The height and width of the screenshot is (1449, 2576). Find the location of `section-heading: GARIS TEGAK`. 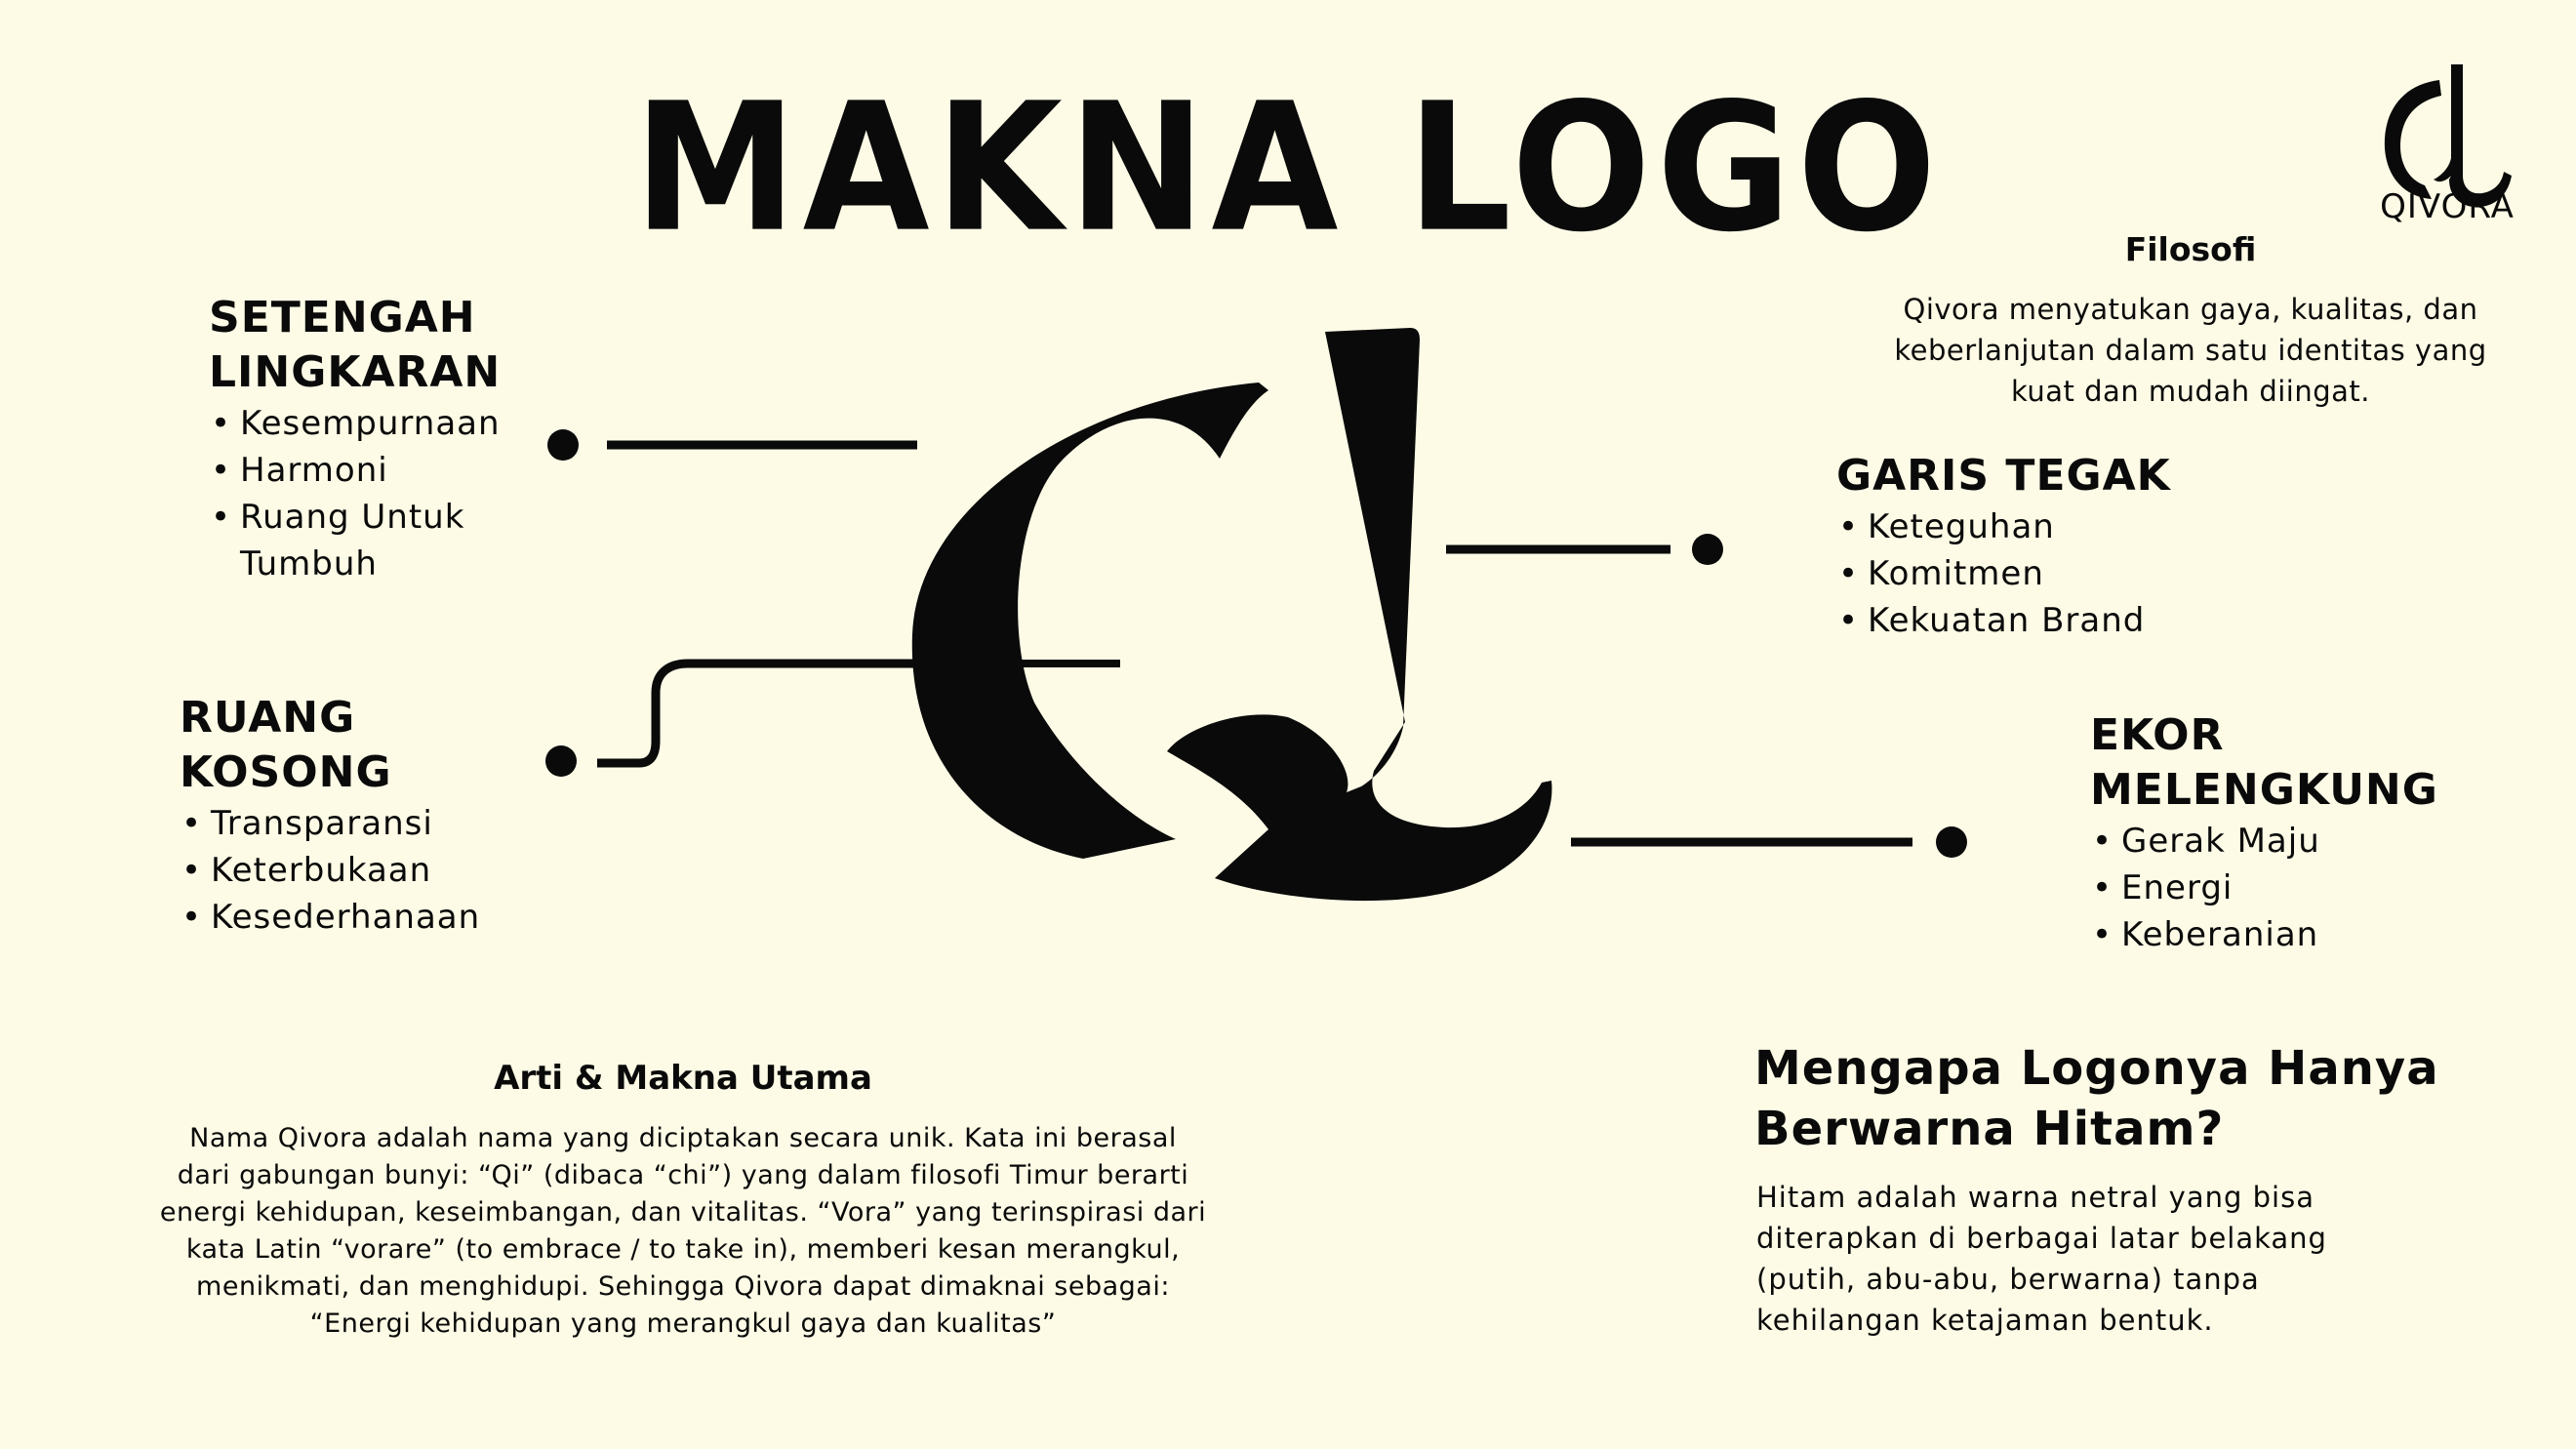

section-heading: GARIS TEGAK is located at coordinates (2003, 476).